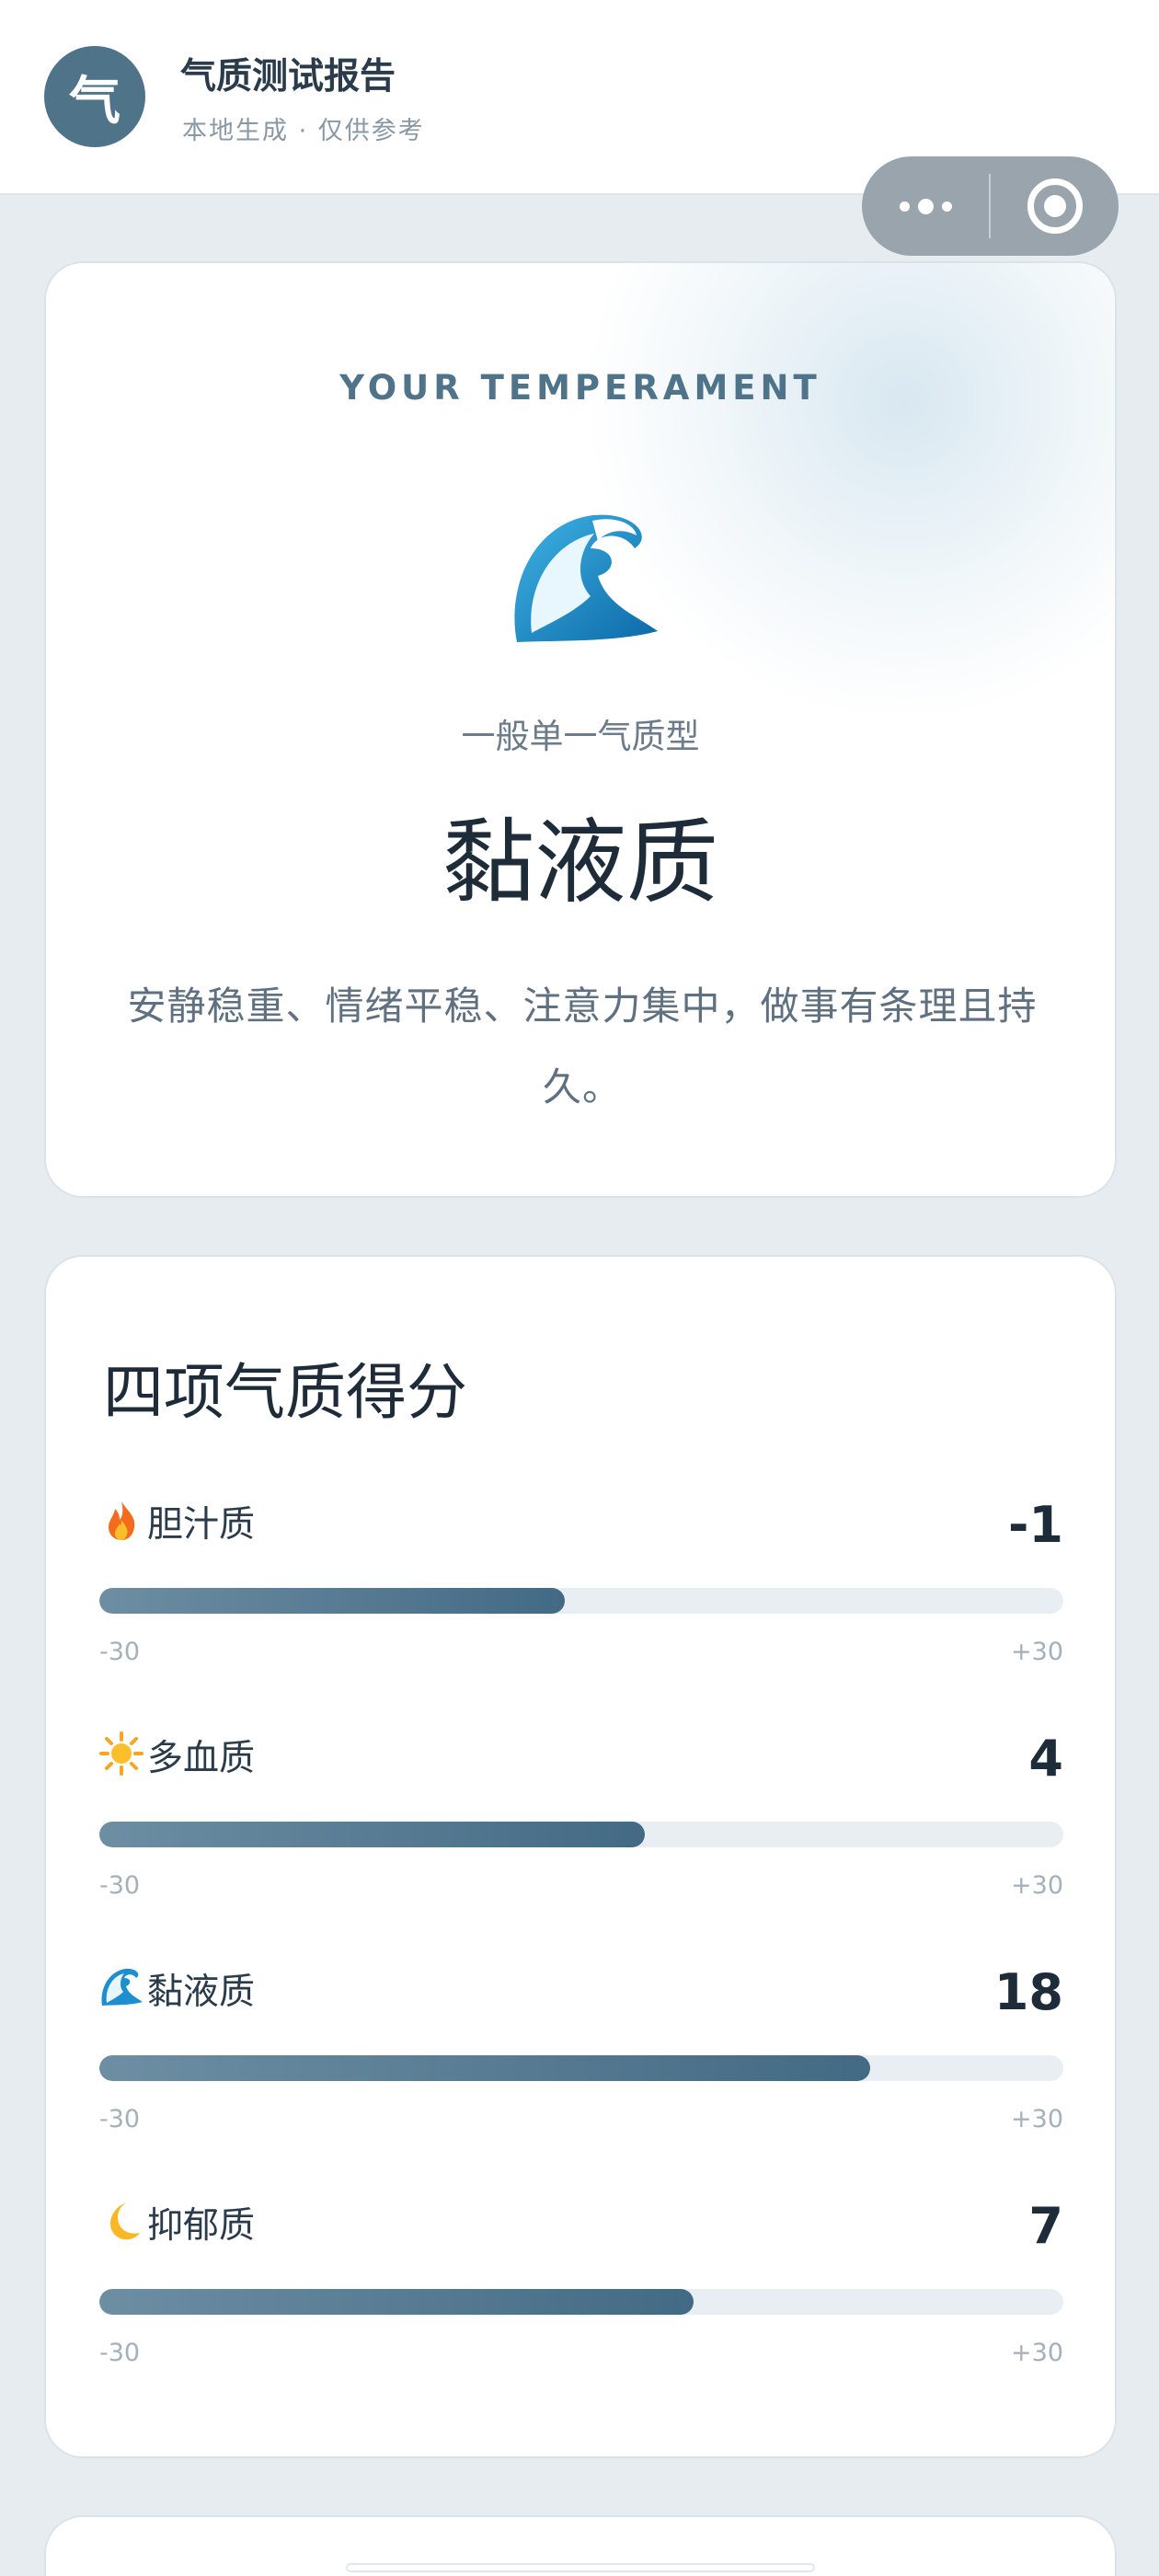 This screenshot has width=1159, height=2576. I want to click on app-logo: 气, so click(94, 96).